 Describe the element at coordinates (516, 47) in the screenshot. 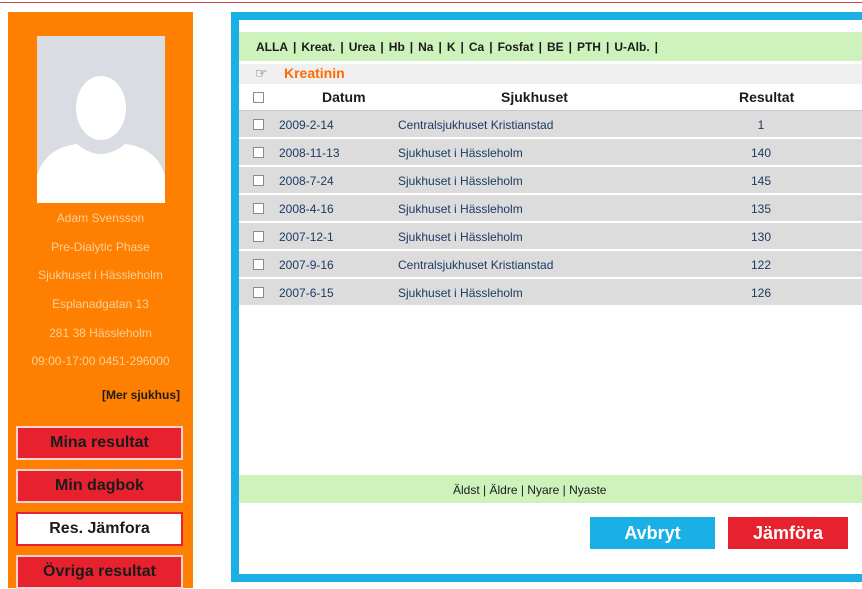

I see `tab-fosfat: Fosfat` at that location.